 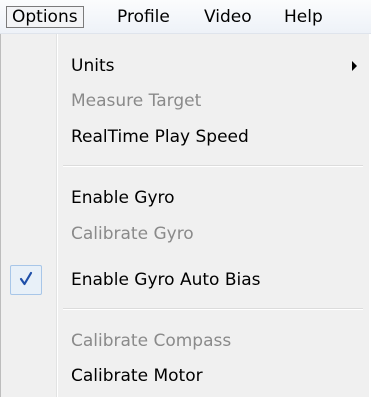 I want to click on menu-item-measure-target: Measure Target, so click(x=136, y=101).